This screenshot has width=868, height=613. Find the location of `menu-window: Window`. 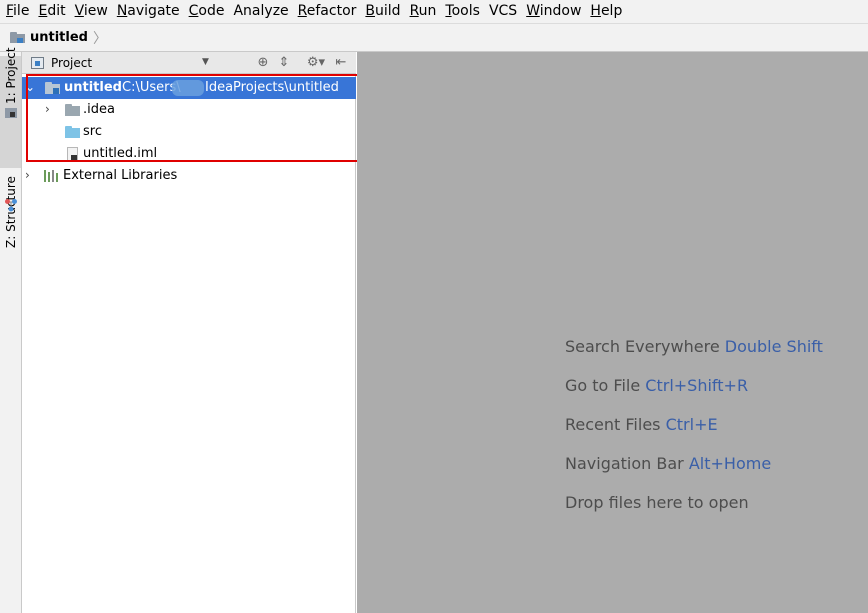

menu-window: Window is located at coordinates (553, 11).